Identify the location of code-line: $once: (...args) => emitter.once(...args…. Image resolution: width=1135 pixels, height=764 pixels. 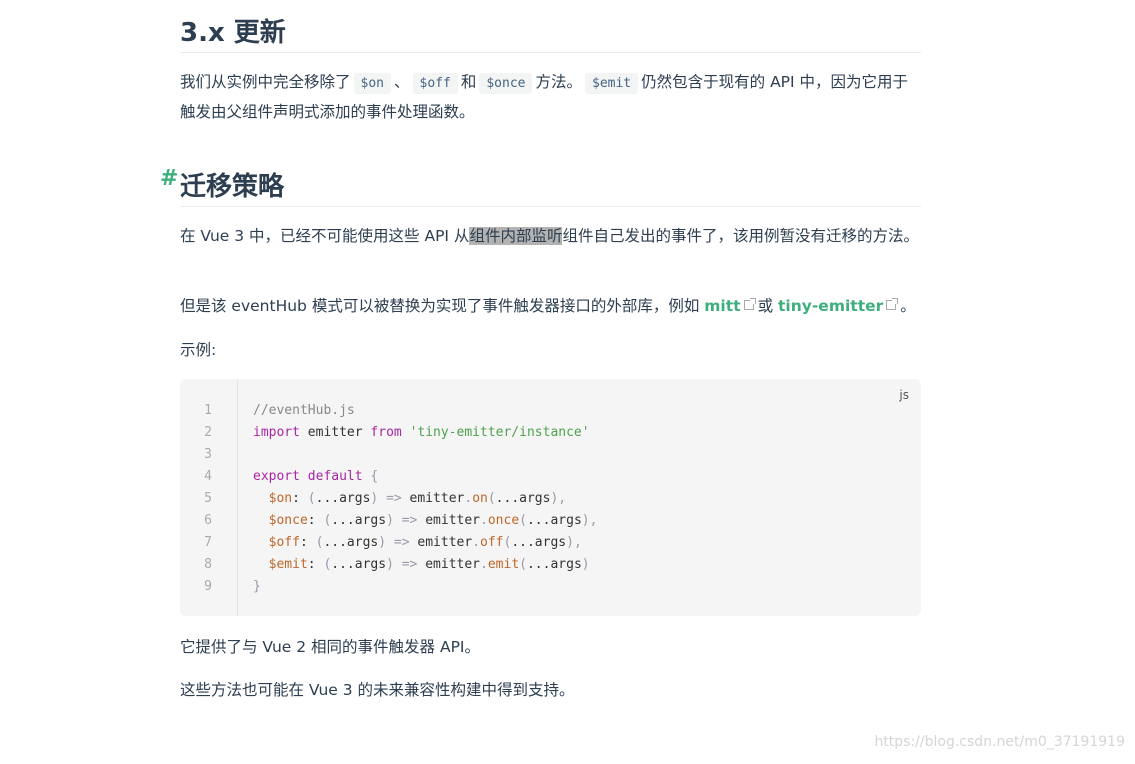
(433, 520).